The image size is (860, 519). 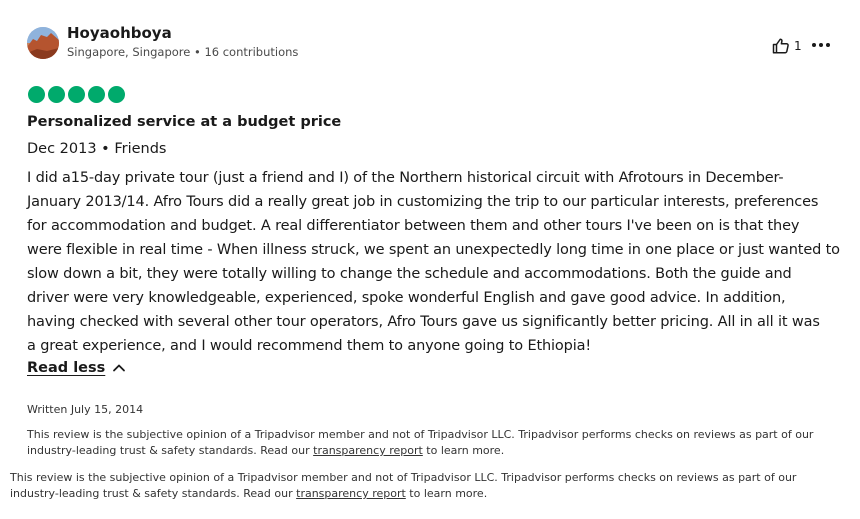 I want to click on thumbs-up-icon, so click(x=780, y=46).